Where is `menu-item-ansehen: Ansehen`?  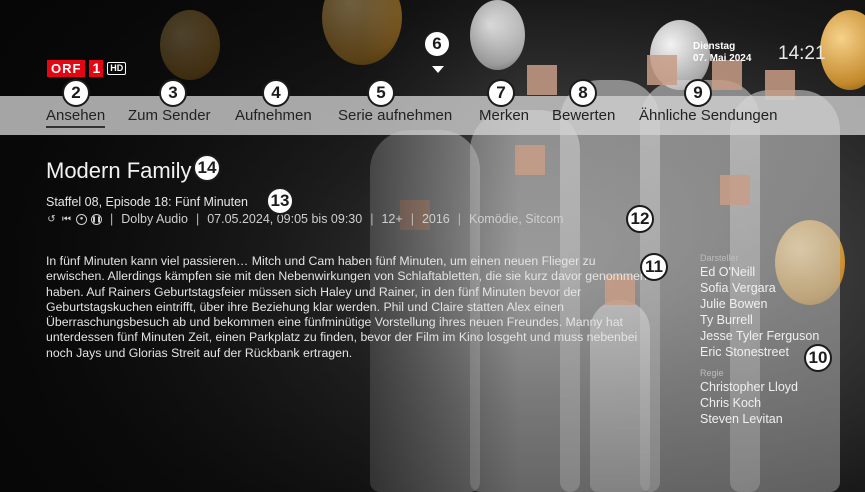 menu-item-ansehen: Ansehen is located at coordinates (76, 117).